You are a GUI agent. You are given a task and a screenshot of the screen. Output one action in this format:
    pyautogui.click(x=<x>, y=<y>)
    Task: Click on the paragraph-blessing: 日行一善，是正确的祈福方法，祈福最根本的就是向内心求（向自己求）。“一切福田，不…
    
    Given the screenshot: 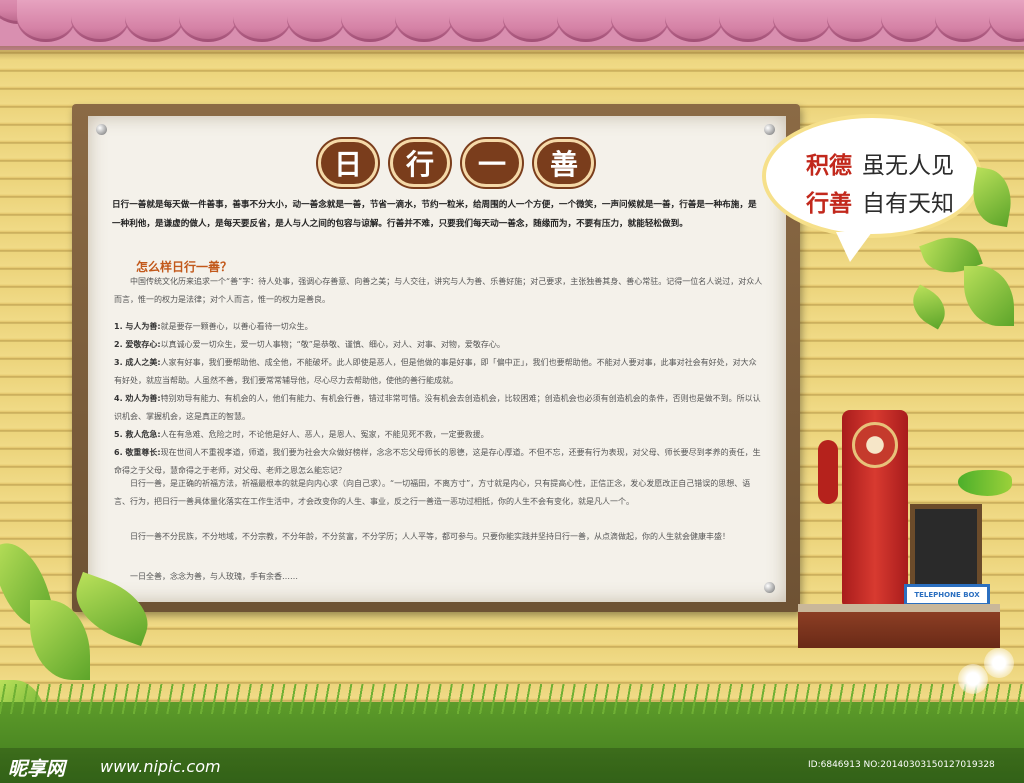 What is the action you would take?
    pyautogui.click(x=432, y=492)
    